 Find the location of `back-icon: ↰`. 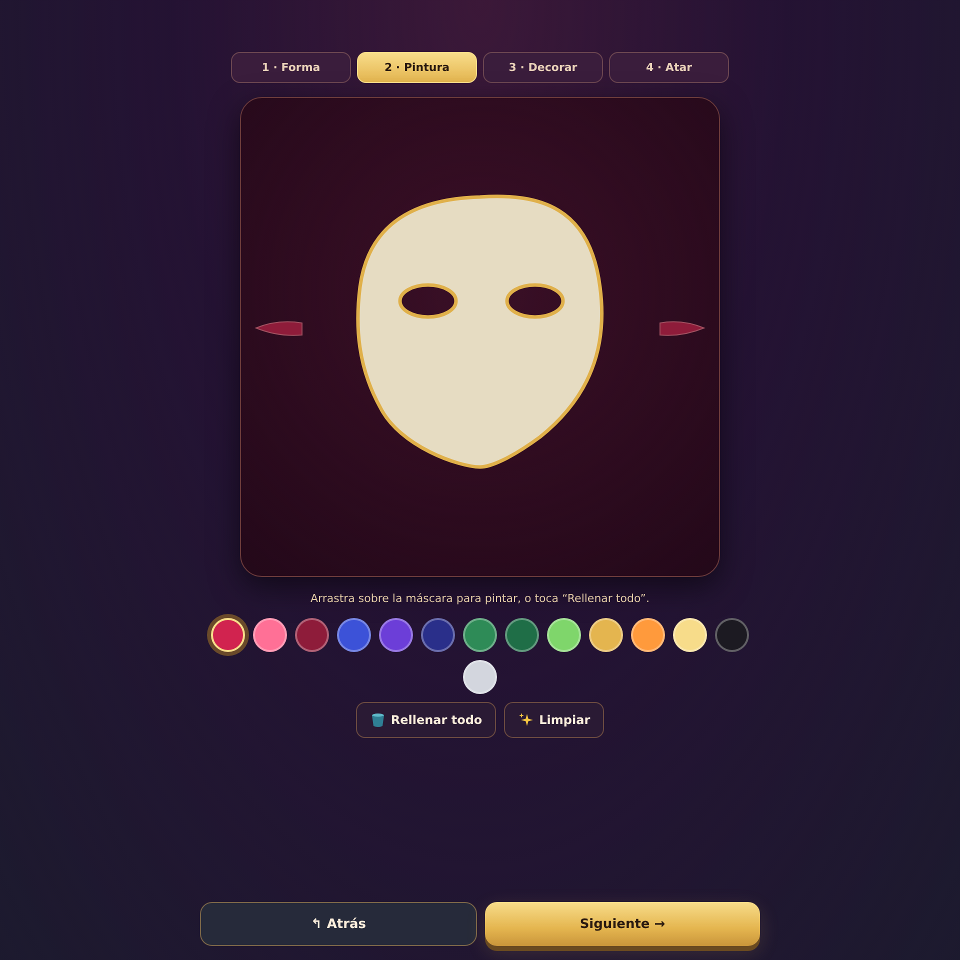

back-icon: ↰ is located at coordinates (316, 924).